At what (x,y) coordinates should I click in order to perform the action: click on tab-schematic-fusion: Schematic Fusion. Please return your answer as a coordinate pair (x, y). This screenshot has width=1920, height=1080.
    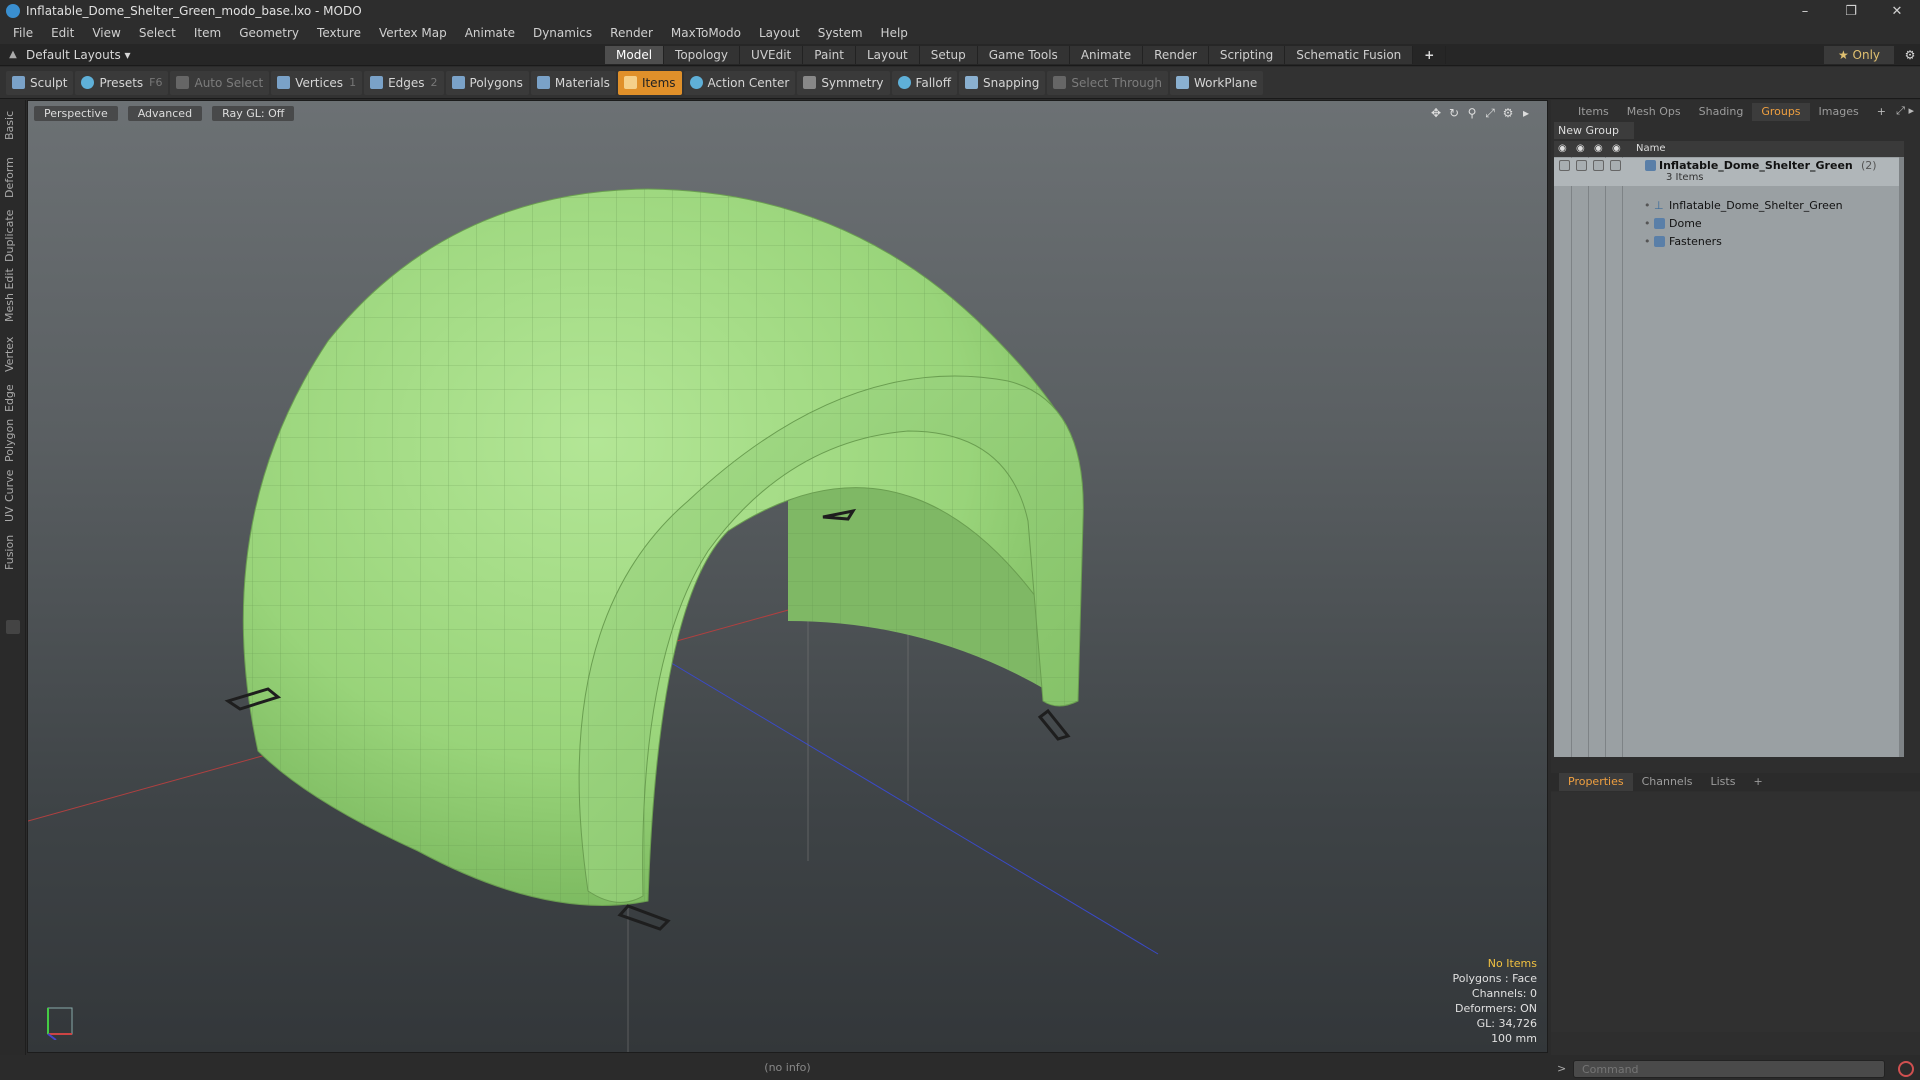
    Looking at the image, I should click on (1349, 55).